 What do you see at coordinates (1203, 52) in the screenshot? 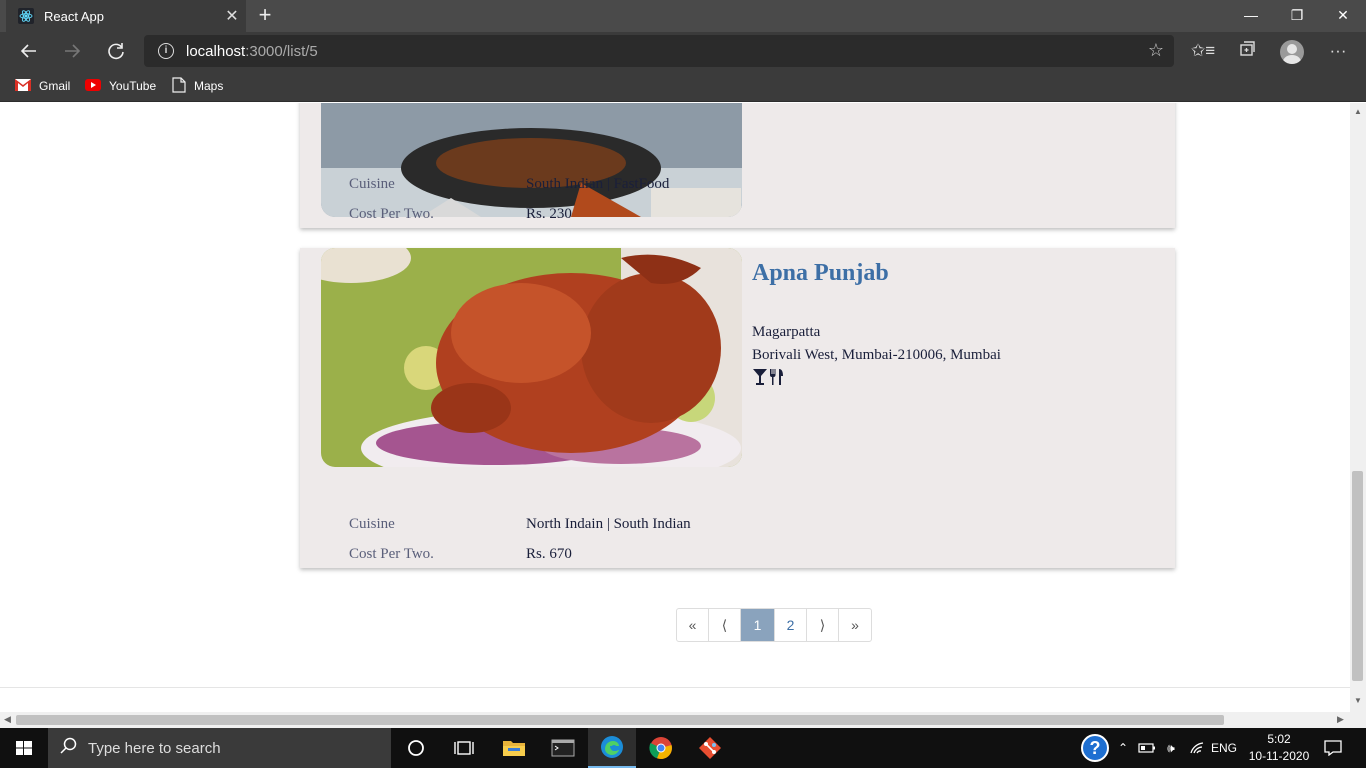
I see `favorites-list-icon: ✩≡` at bounding box center [1203, 52].